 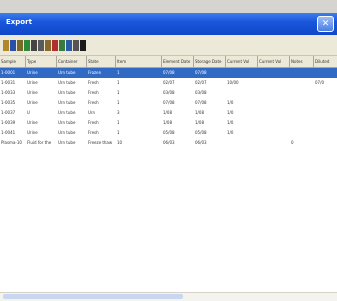 I want to click on paste-icon, so click(x=48, y=45).